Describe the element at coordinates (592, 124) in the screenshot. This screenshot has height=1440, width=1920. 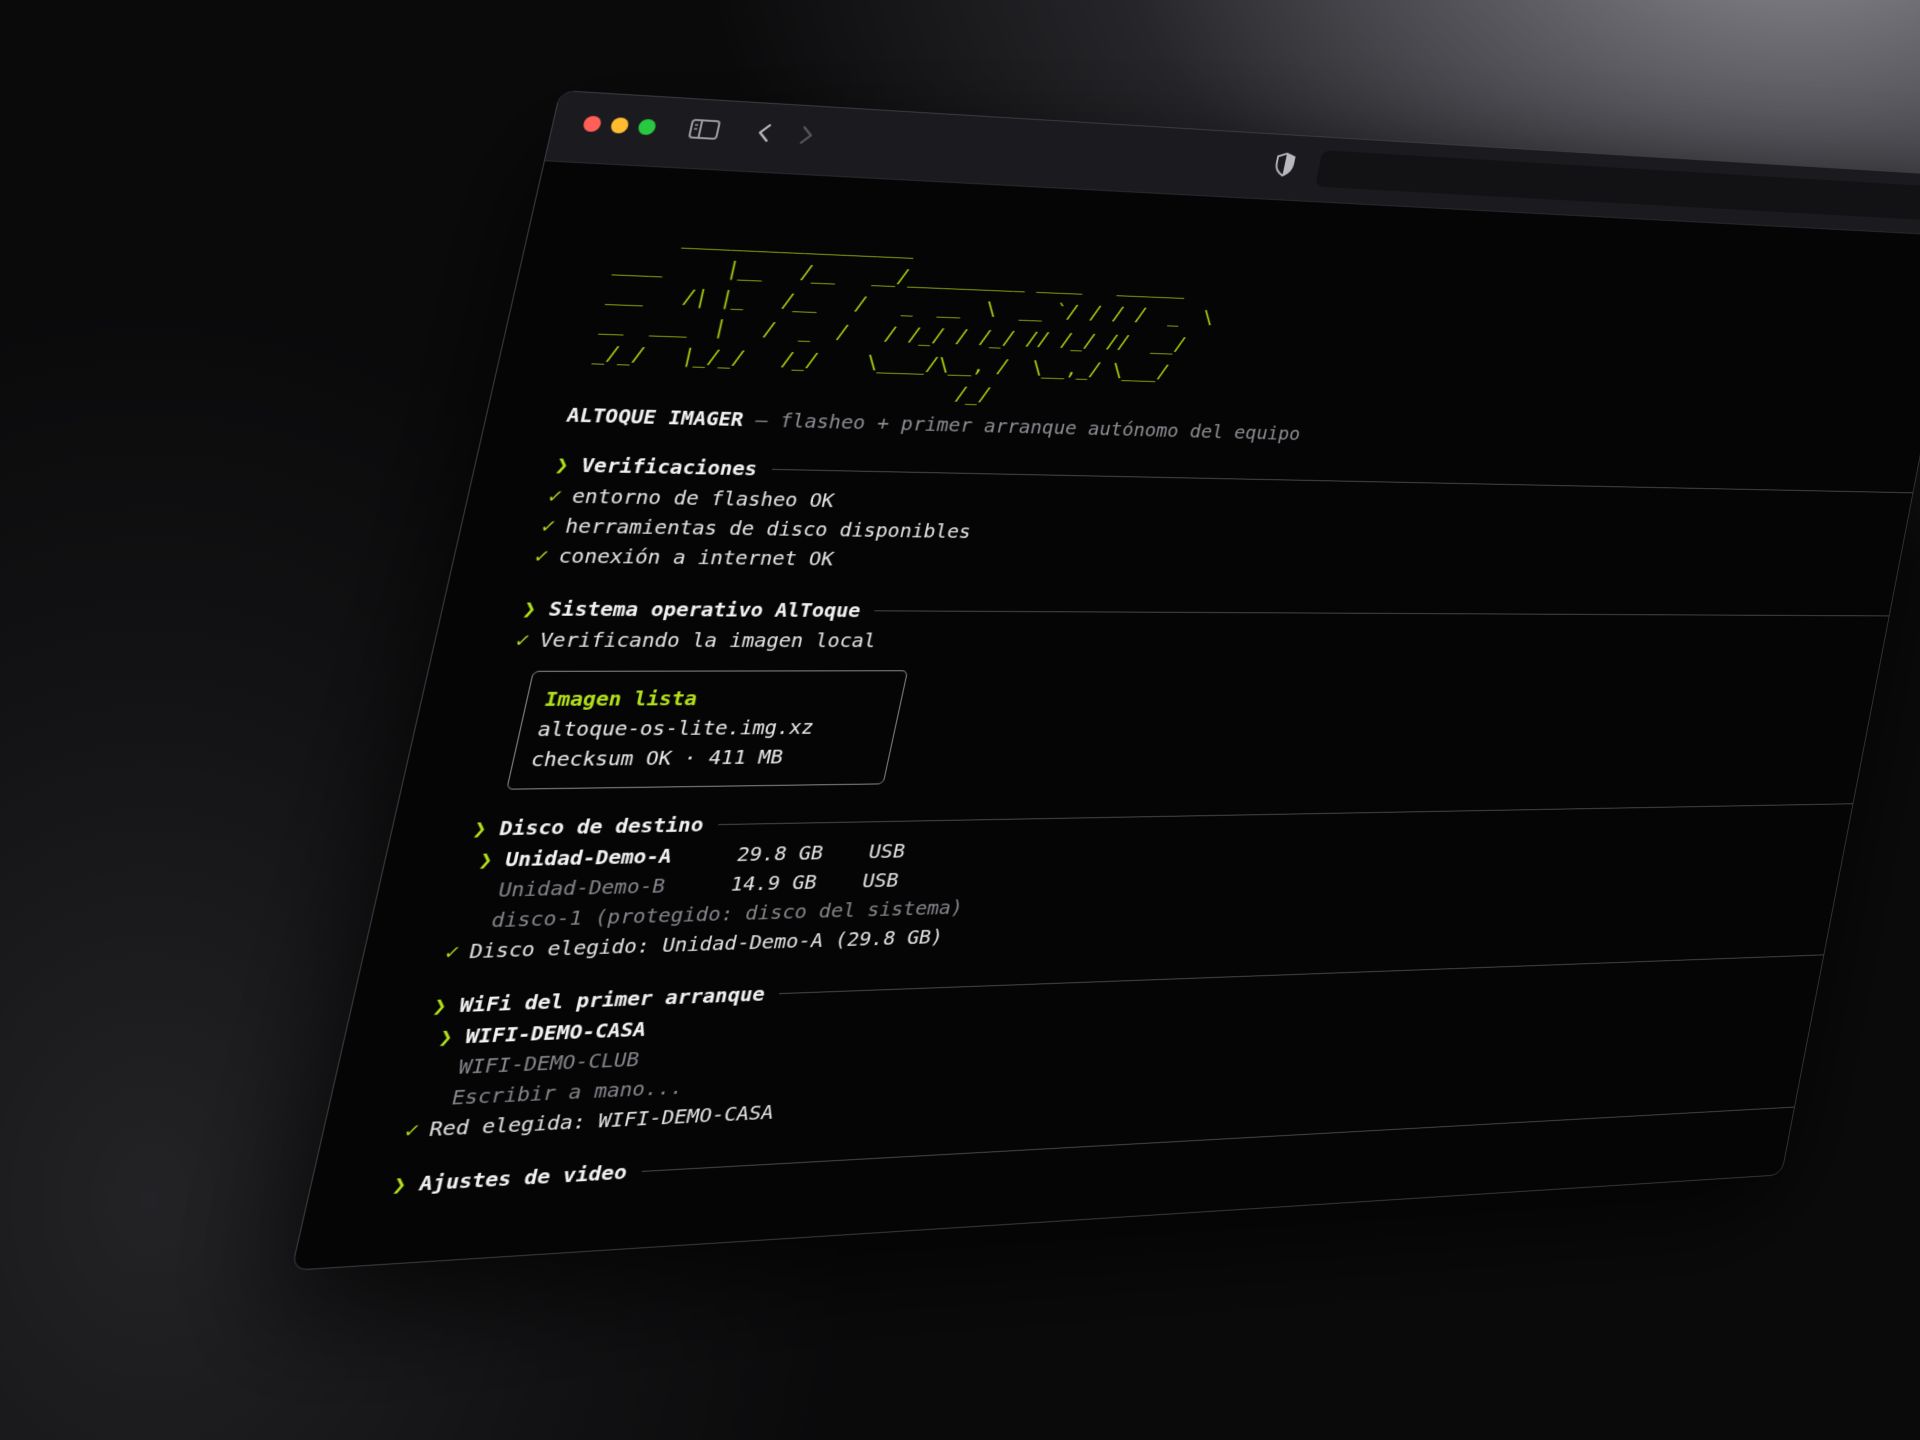
I see `close-button` at that location.